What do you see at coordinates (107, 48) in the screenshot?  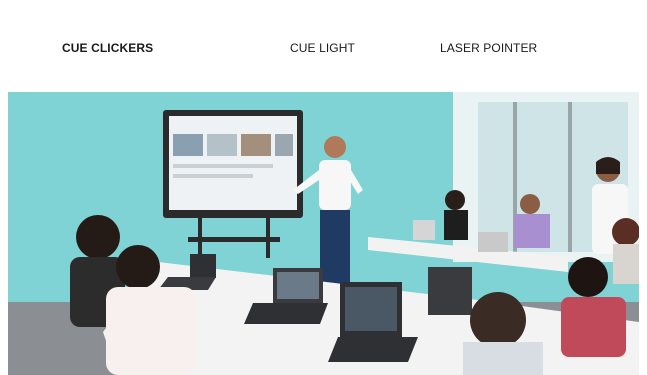 I see `tab-cue-clickers: CUE CLICKERS` at bounding box center [107, 48].